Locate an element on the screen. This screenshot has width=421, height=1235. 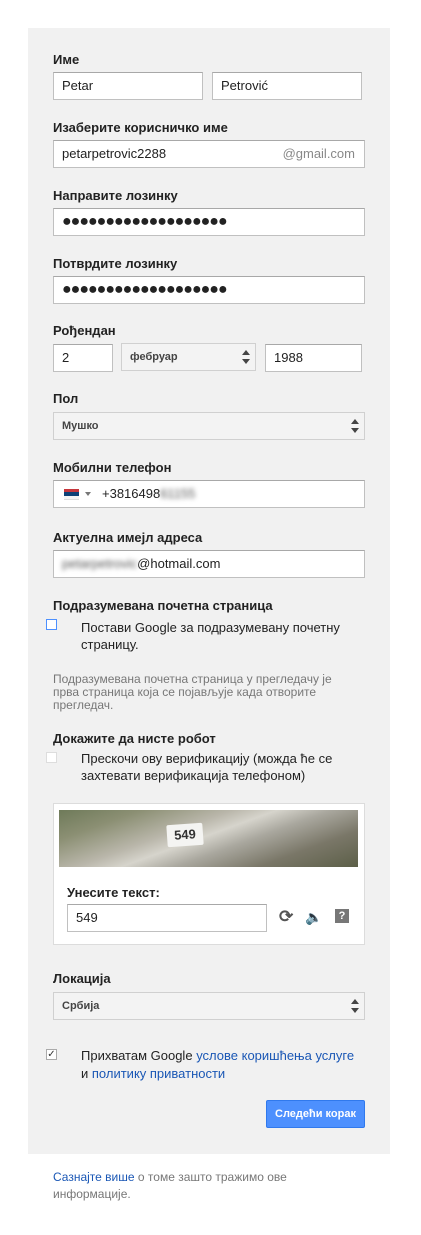
footer-line-1: Сазнајте више о томе зашто тражимо ове is located at coordinates (170, 1177).